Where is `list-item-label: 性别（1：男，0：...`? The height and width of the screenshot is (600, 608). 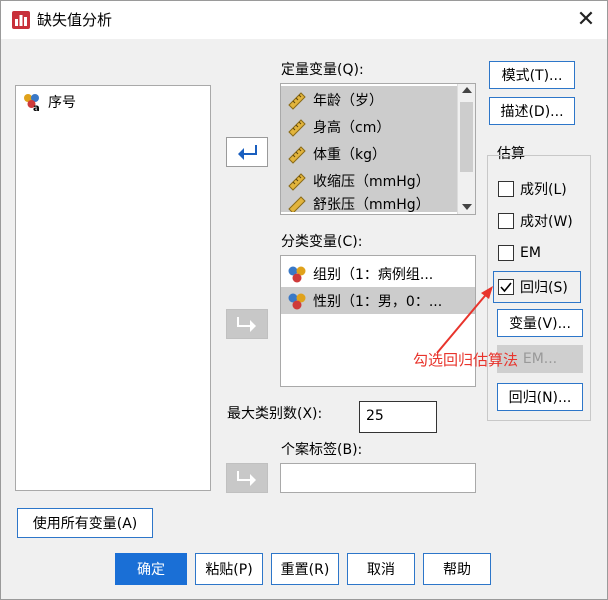
list-item-label: 性别（1：男，0：... is located at coordinates (378, 301).